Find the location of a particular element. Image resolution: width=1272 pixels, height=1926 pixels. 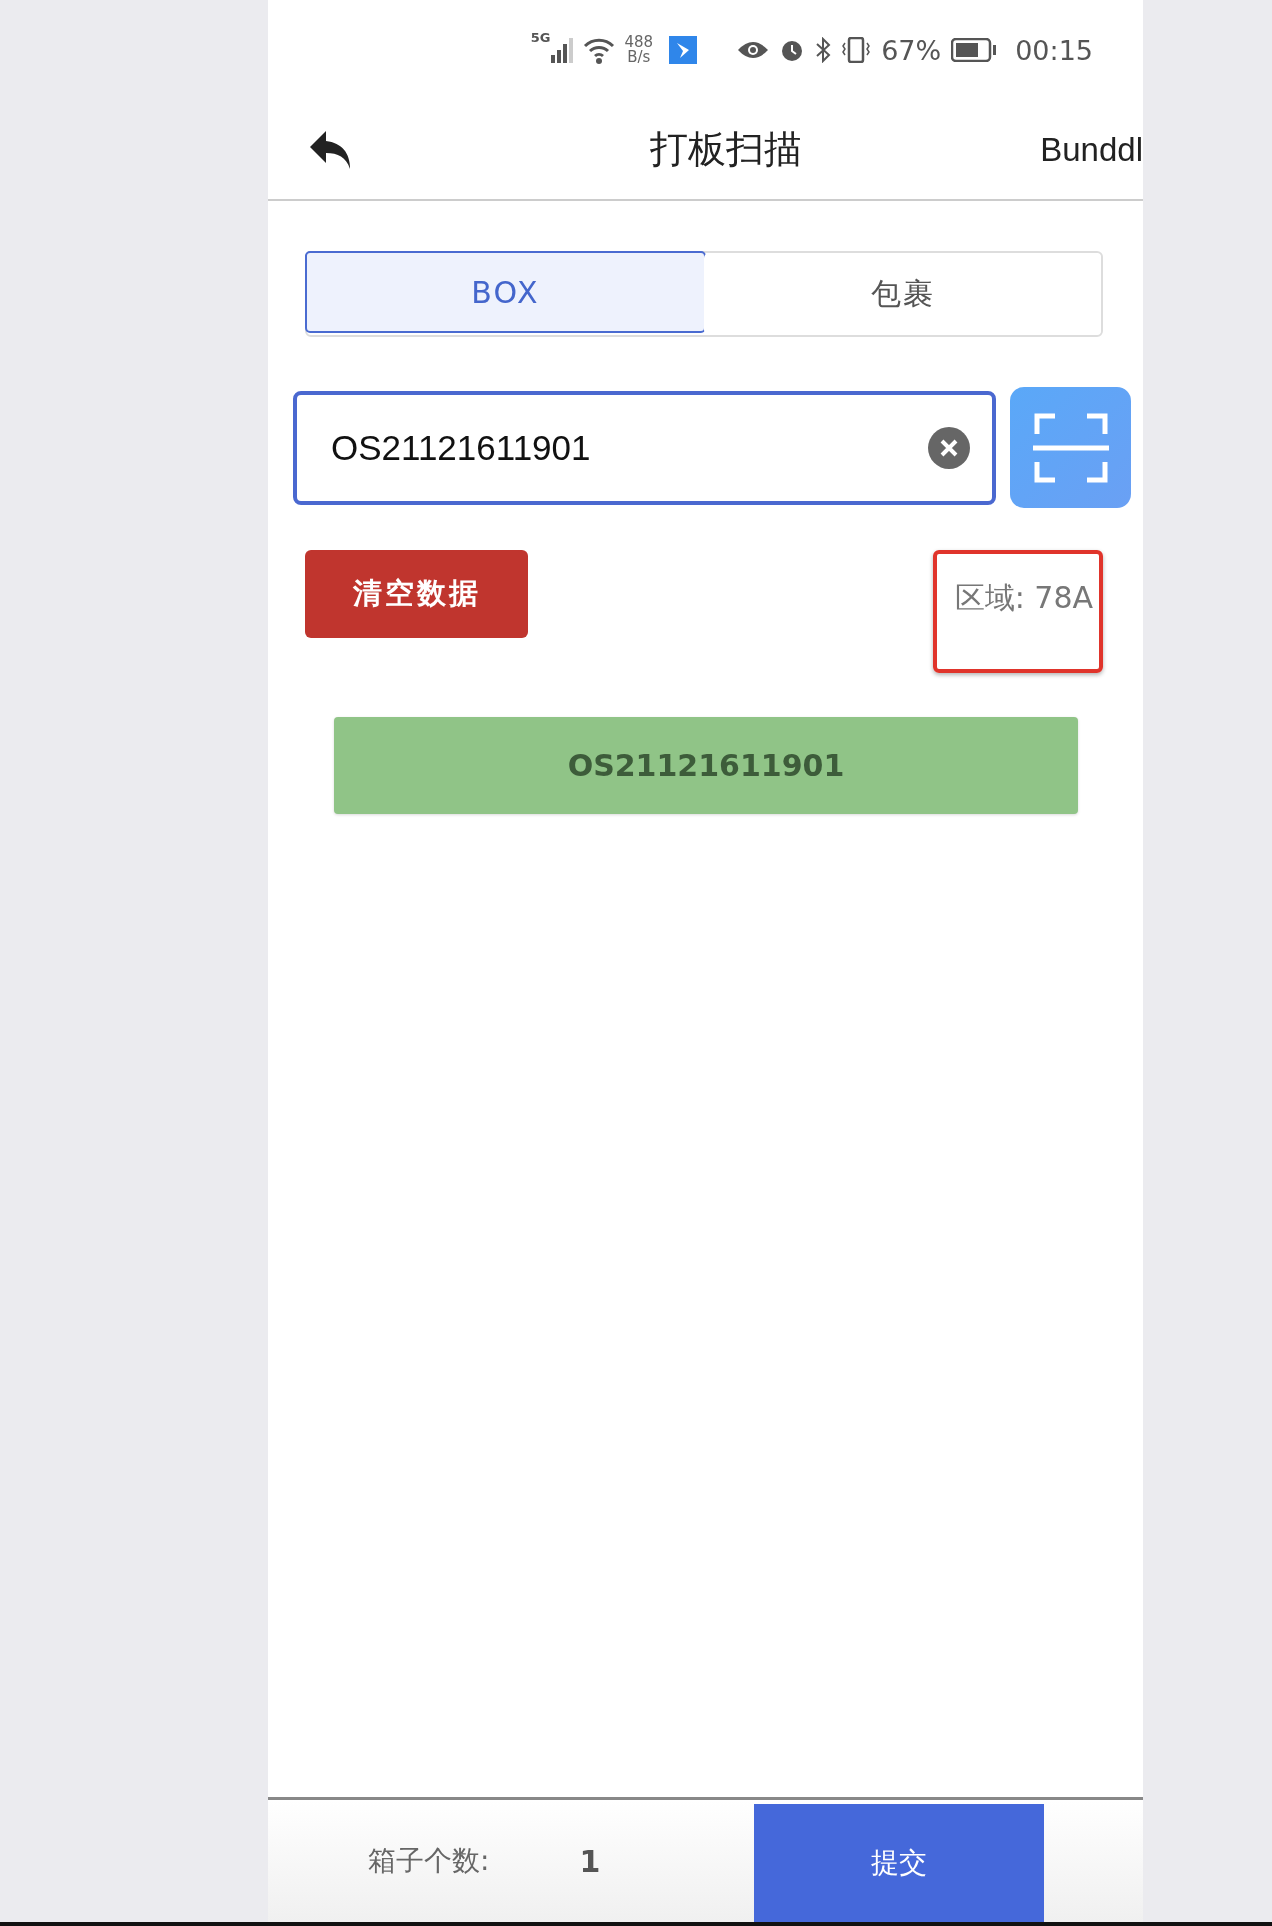

eye-icon is located at coordinates (753, 50).